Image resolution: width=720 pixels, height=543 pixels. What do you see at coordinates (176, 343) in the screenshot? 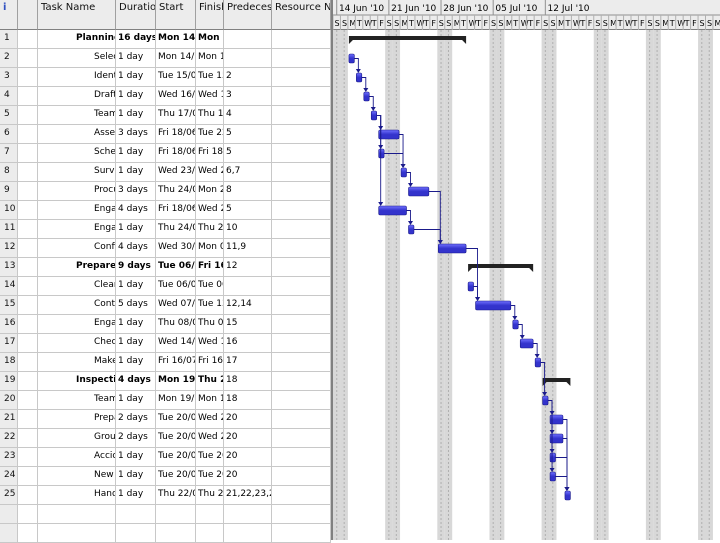
I see `start-cell: Wed 14/07/10` at bounding box center [176, 343].